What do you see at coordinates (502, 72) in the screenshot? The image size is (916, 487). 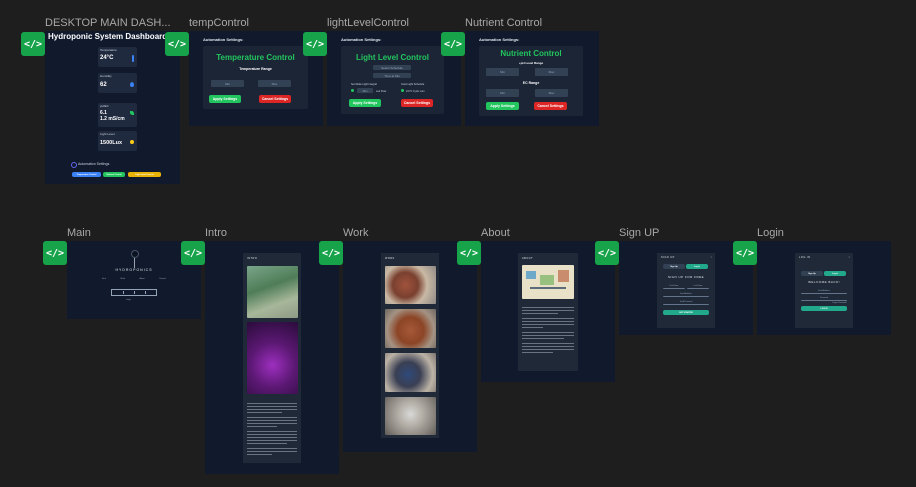 I see `ph-min-input: Min` at bounding box center [502, 72].